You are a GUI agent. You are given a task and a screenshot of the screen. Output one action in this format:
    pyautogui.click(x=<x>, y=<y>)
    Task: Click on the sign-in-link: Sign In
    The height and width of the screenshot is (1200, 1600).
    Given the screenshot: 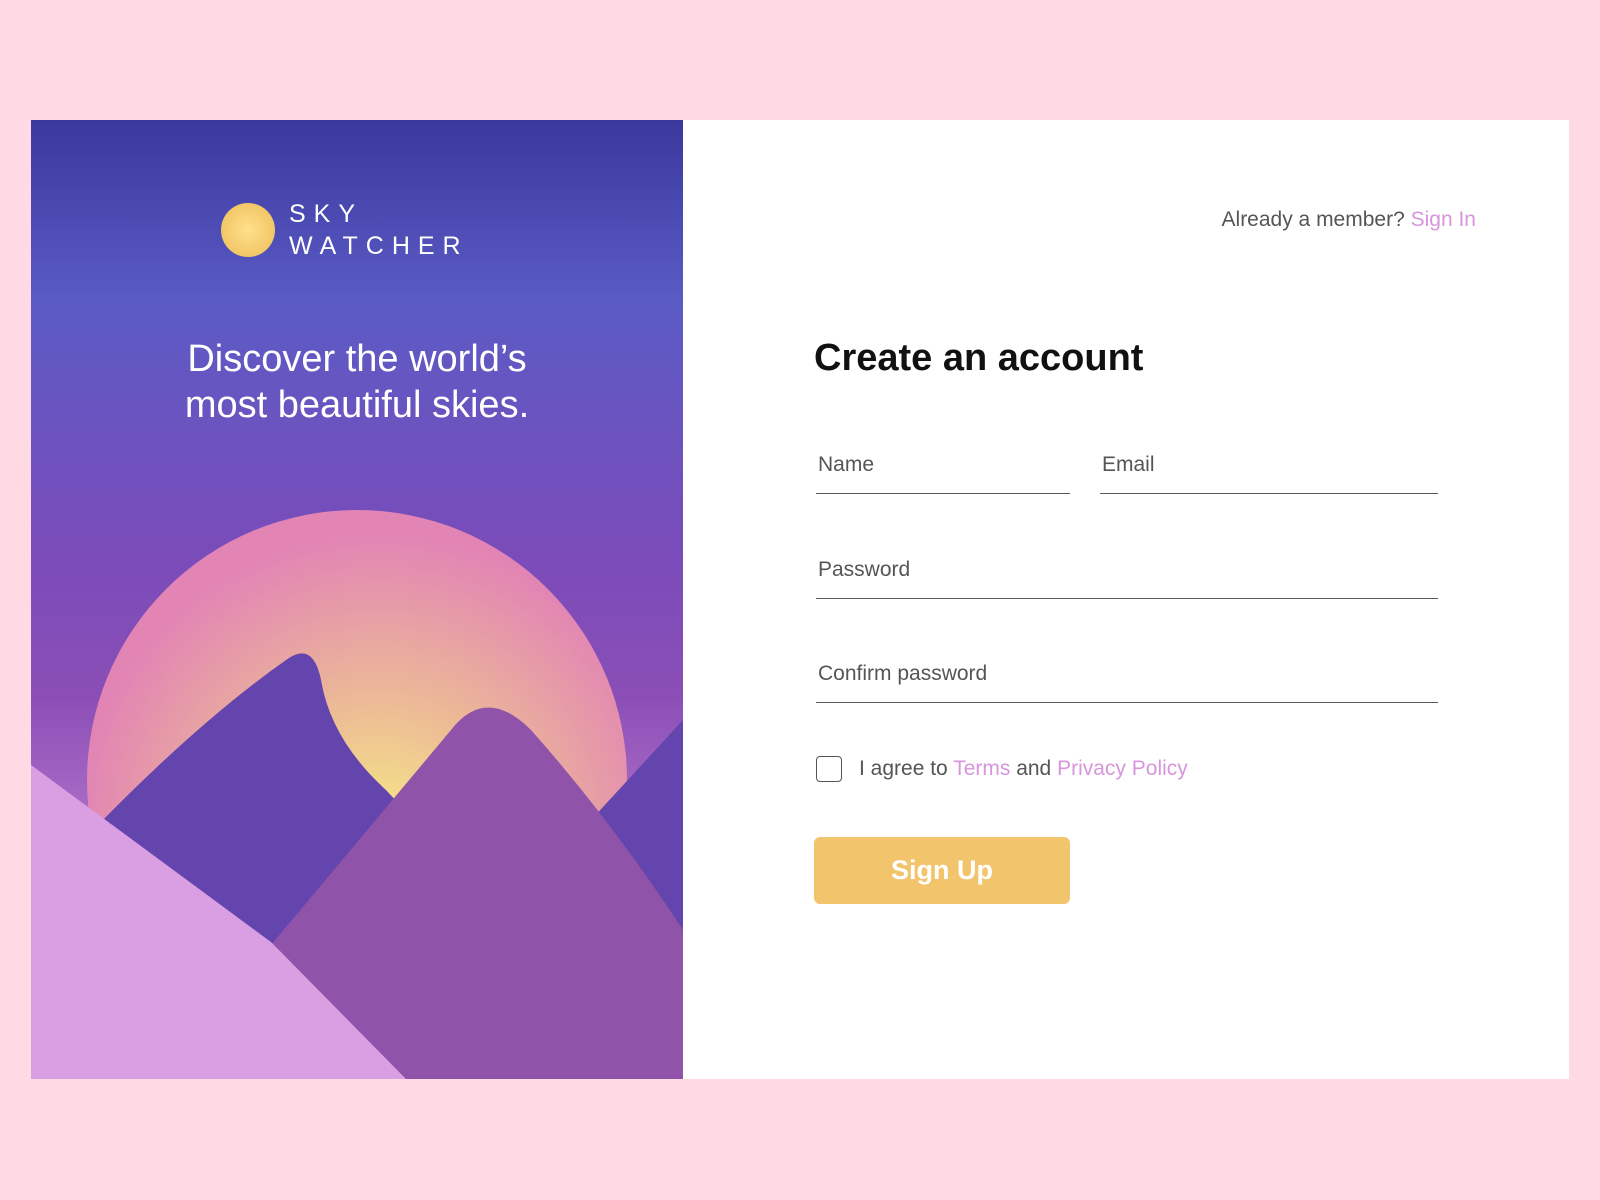 What is the action you would take?
    pyautogui.click(x=1443, y=219)
    